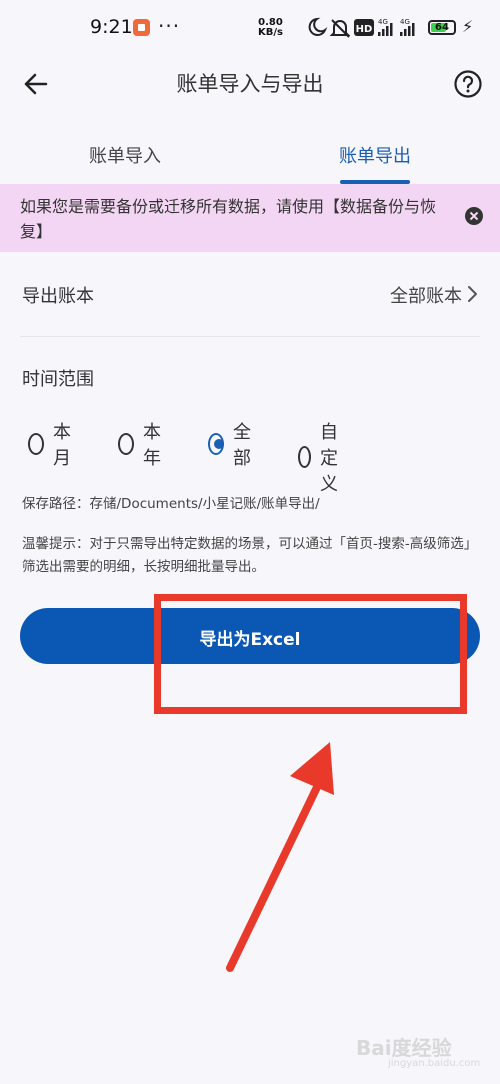  What do you see at coordinates (404, 1048) in the screenshot?
I see `watermark-logo: Bai度经验` at bounding box center [404, 1048].